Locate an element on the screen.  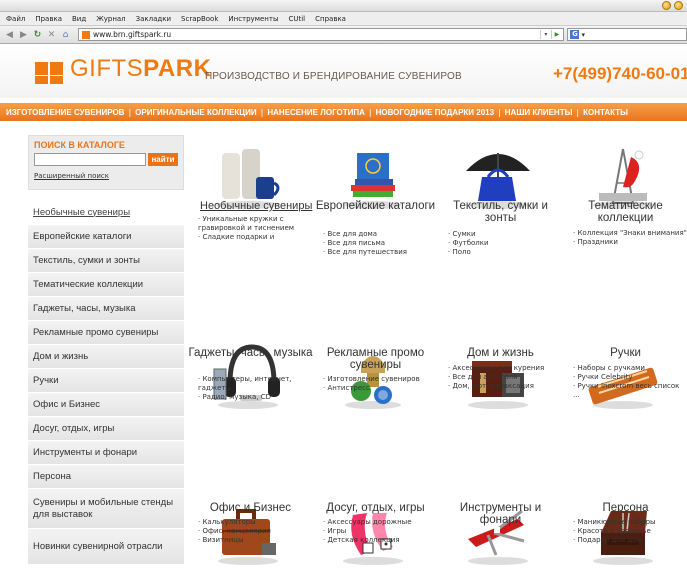
subcategory-link: Детская коллекция is located at coordinates (380, 540).